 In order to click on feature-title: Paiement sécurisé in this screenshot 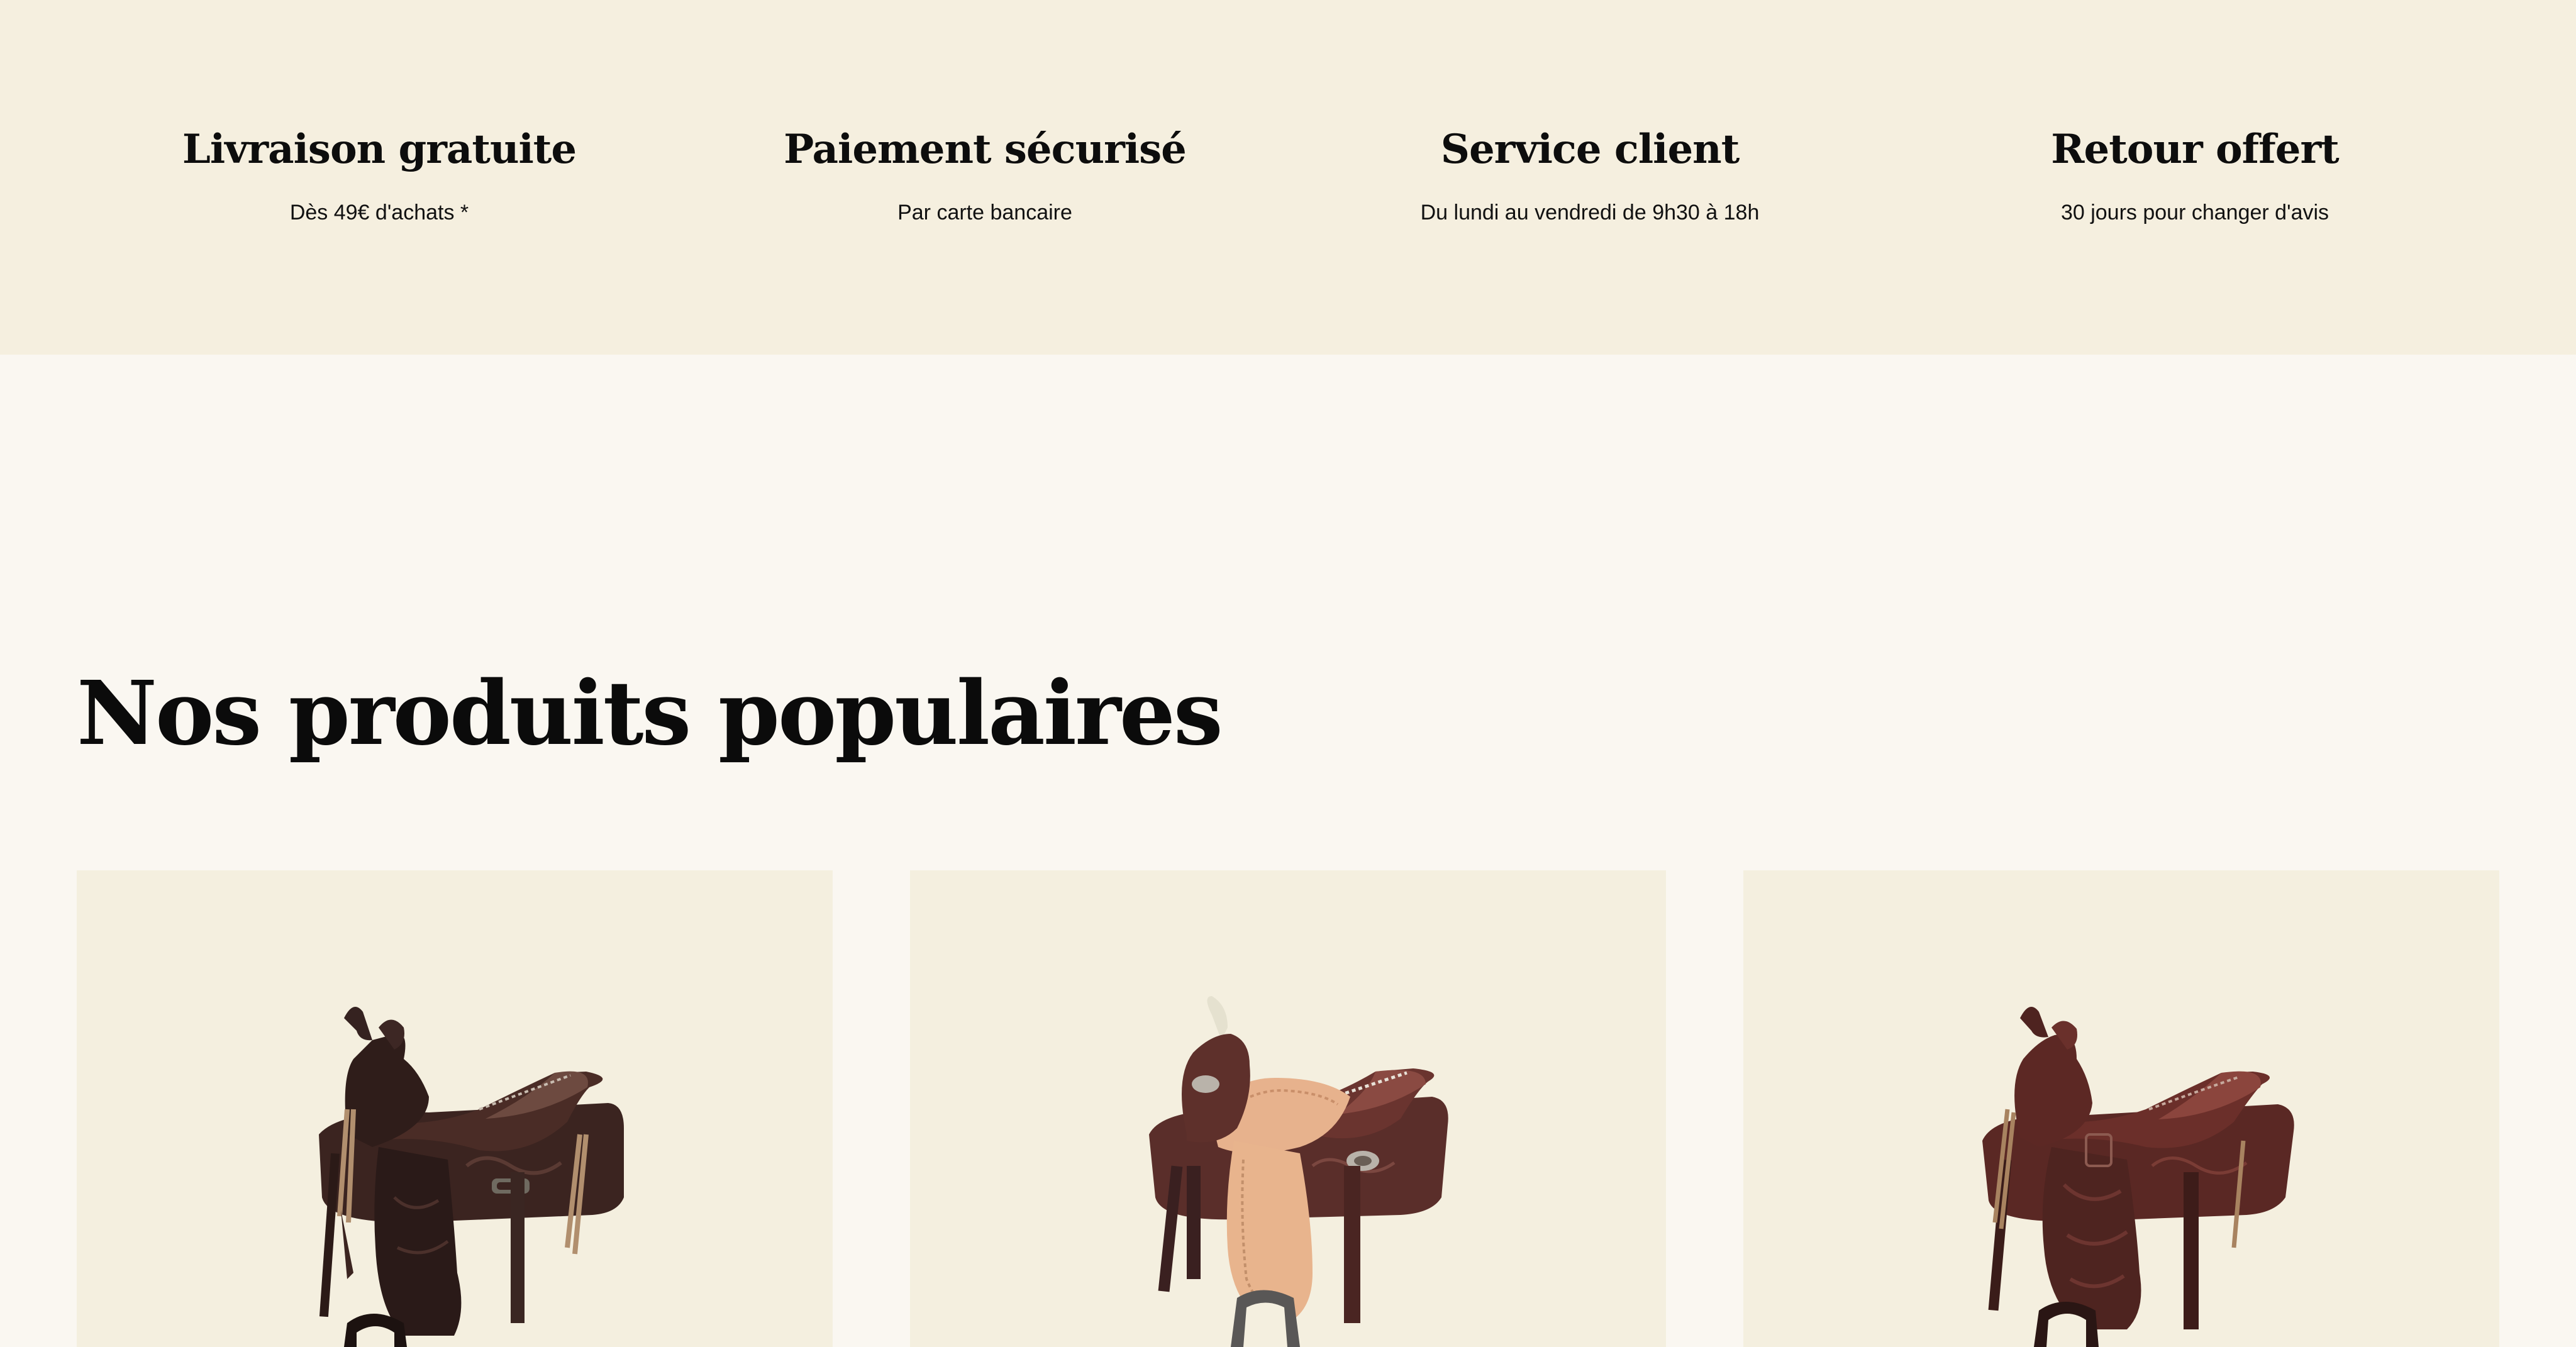, I will do `click(985, 149)`.